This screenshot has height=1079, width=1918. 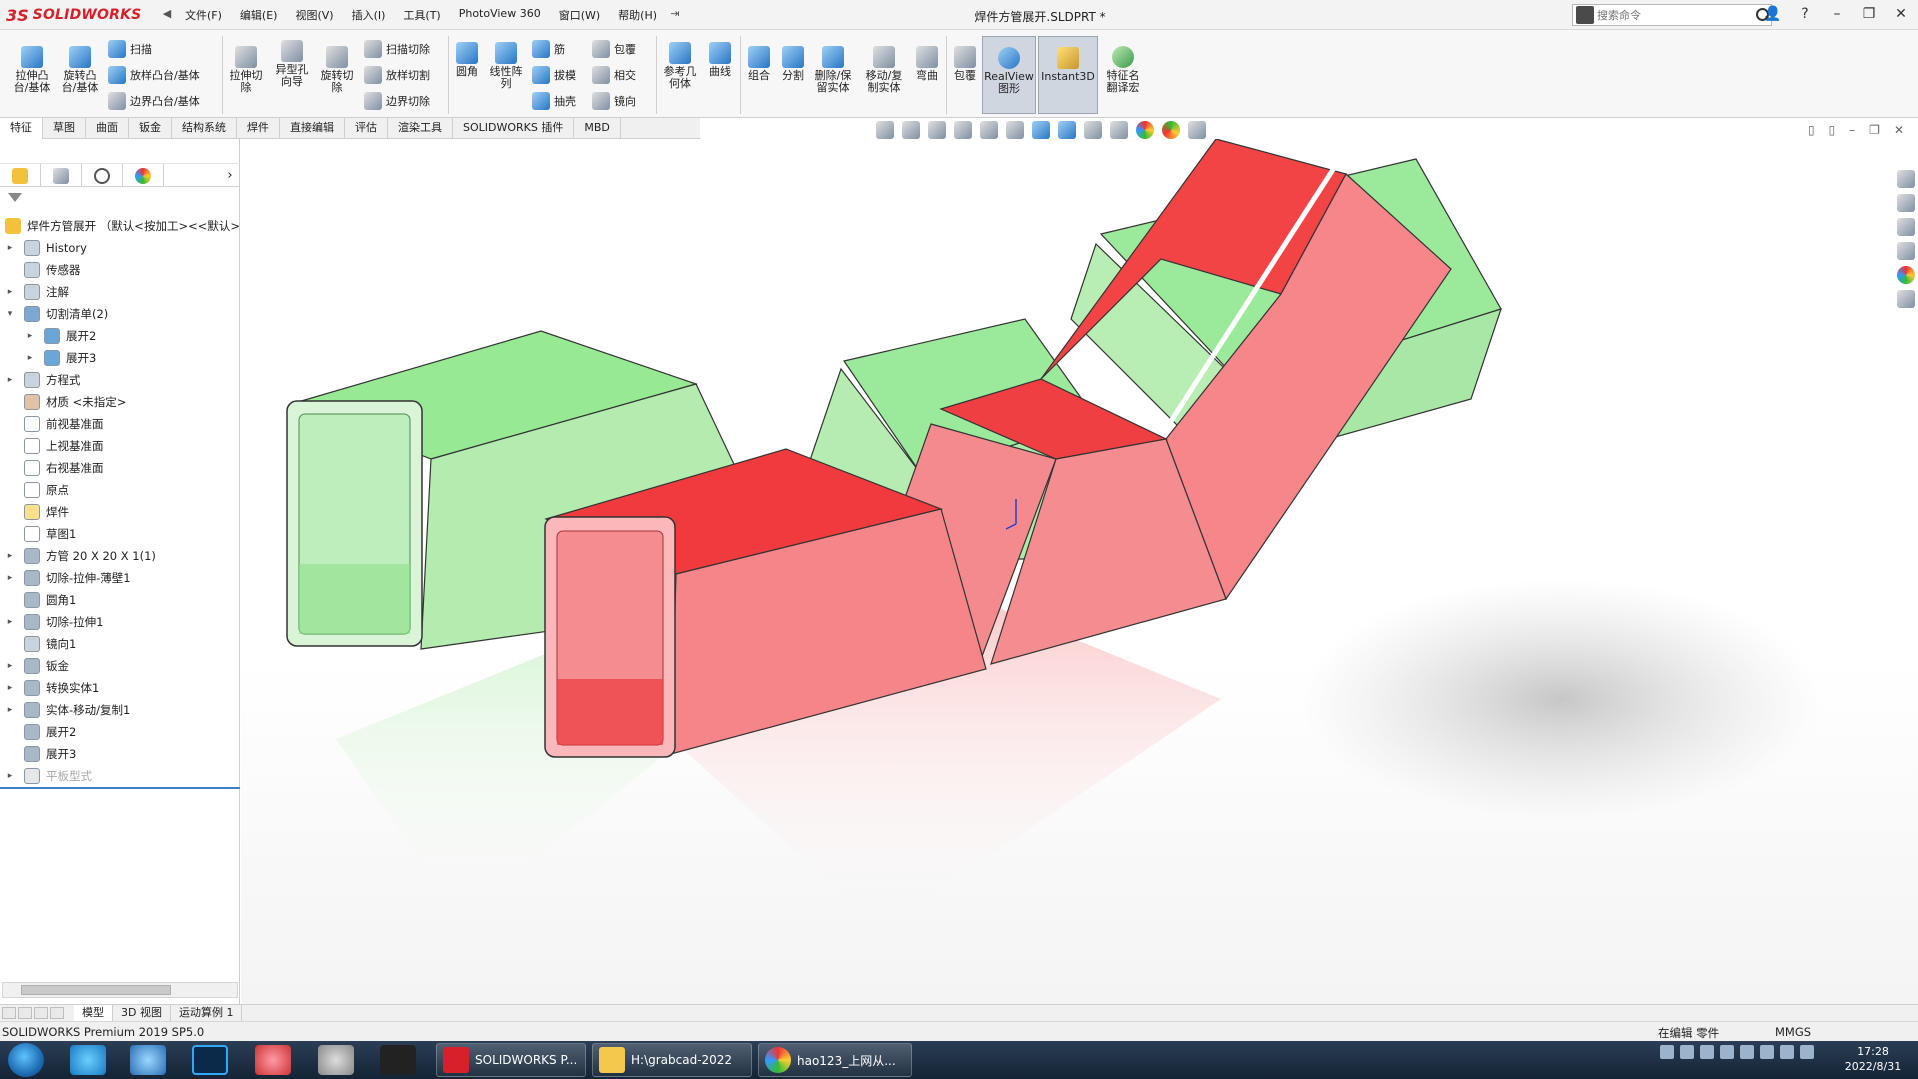 I want to click on close-button: ✕, so click(x=1901, y=14).